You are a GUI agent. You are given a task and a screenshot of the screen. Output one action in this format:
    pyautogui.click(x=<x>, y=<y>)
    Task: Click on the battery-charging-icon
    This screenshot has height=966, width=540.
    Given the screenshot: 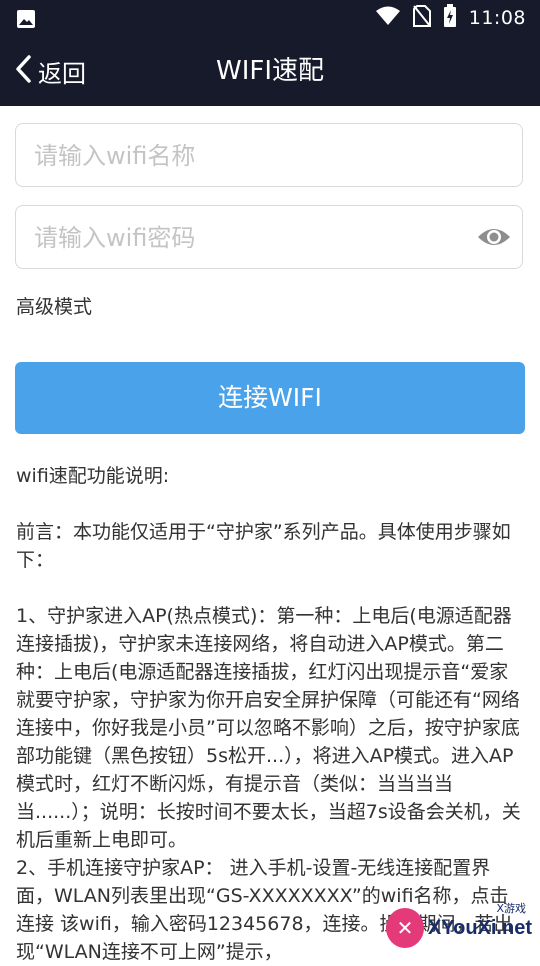 What is the action you would take?
    pyautogui.click(x=450, y=18)
    